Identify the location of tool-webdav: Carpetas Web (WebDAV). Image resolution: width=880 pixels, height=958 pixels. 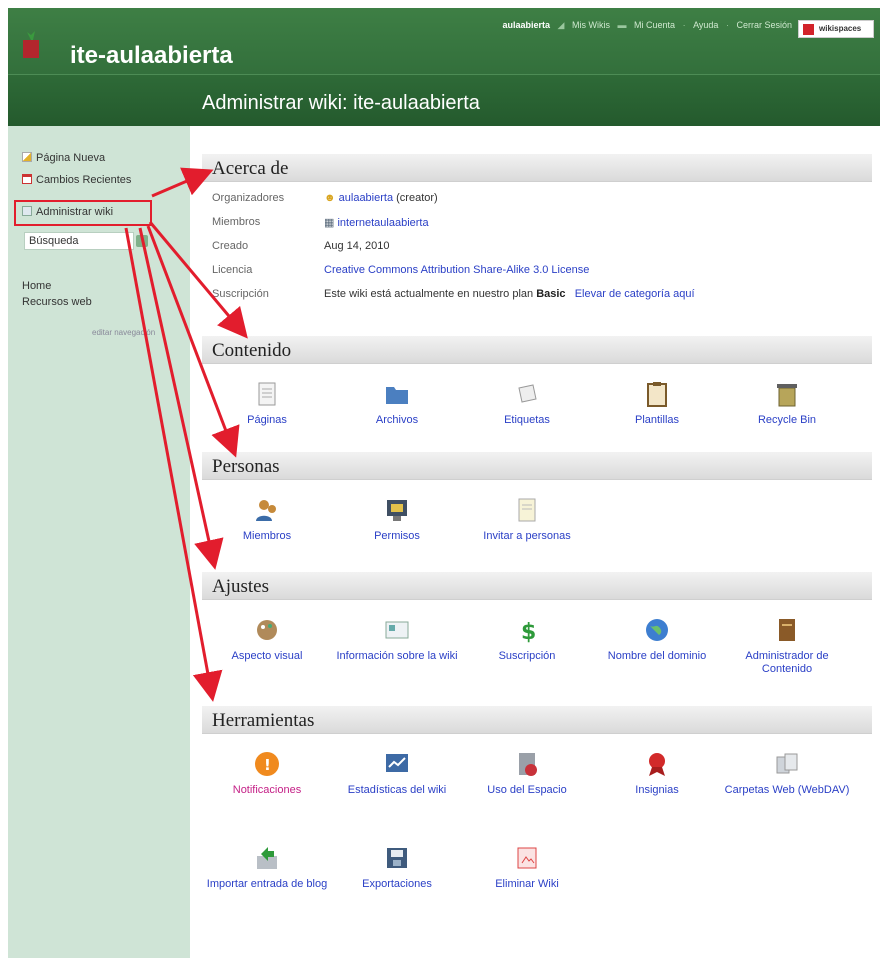
(787, 773).